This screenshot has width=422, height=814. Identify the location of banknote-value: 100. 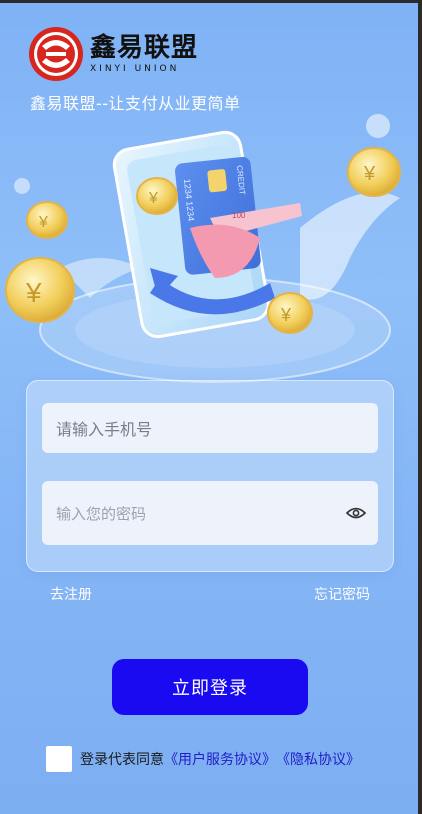
(239, 215).